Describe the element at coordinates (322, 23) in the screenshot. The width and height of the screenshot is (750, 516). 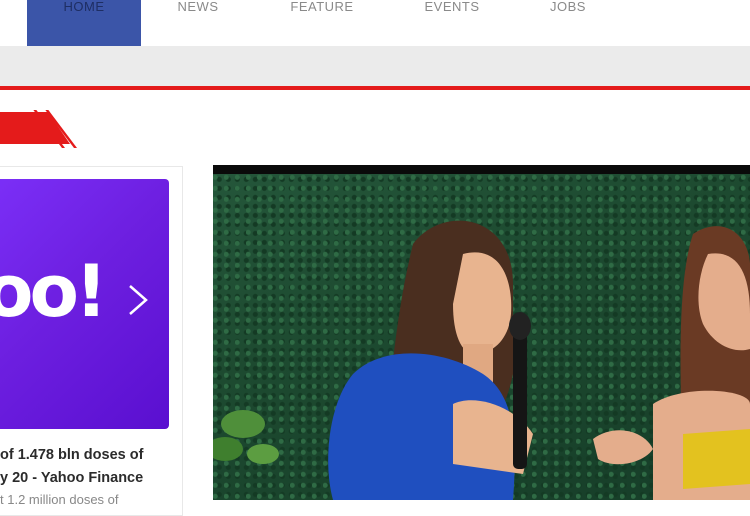
I see `nav-item-feature: FEATURE` at that location.